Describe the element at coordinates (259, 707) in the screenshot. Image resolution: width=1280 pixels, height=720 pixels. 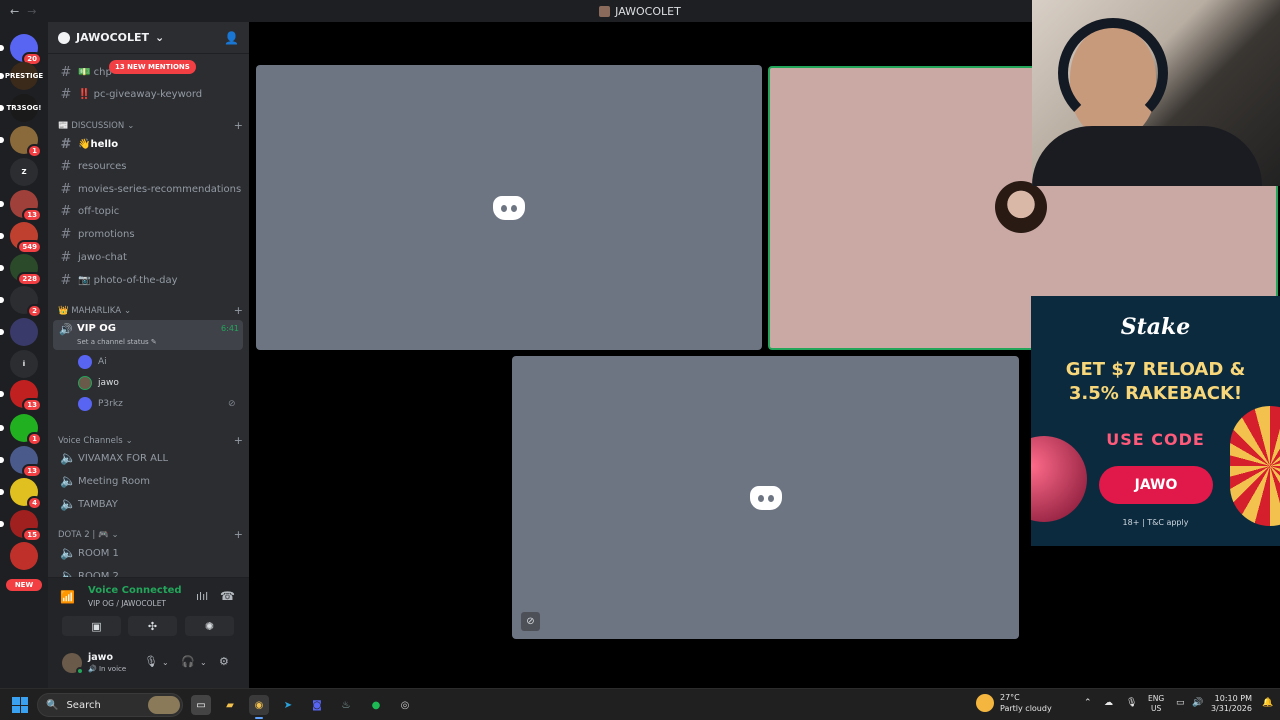
I see `chrome-icon: ◉` at that location.